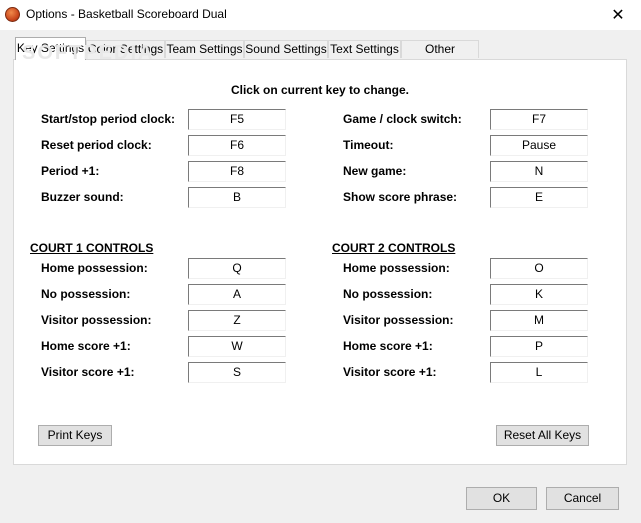 Image resolution: width=641 pixels, height=523 pixels. What do you see at coordinates (126, 14) in the screenshot?
I see `window-title: Options - Basketball Scoreboard Dual` at bounding box center [126, 14].